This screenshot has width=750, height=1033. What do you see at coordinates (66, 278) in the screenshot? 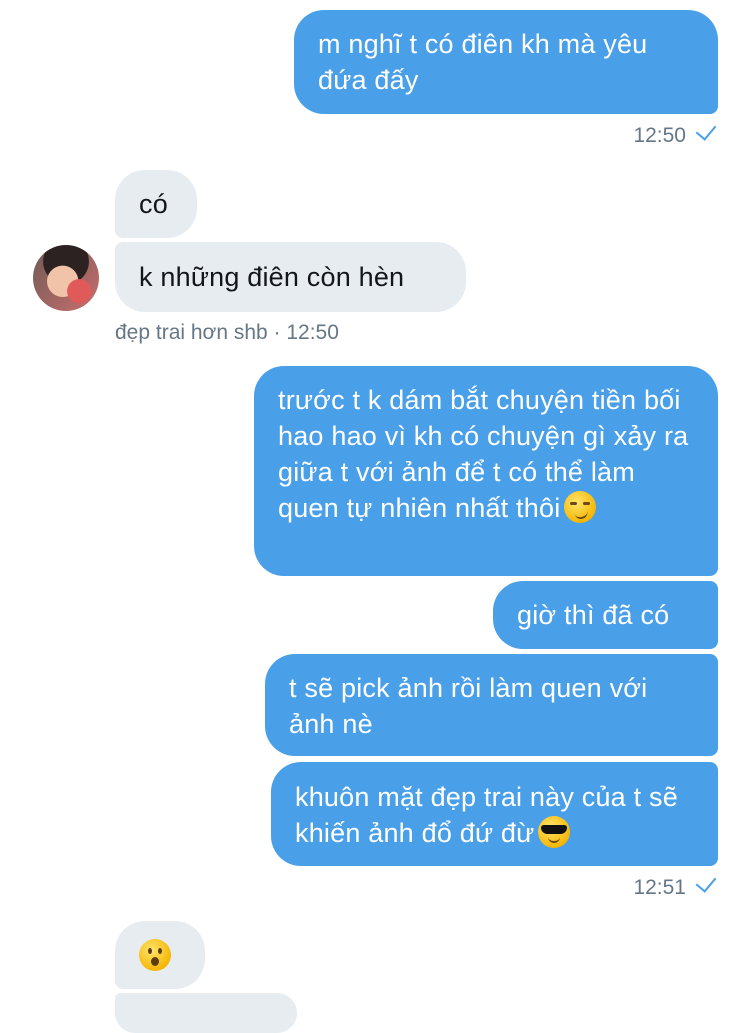
I see `avatar` at bounding box center [66, 278].